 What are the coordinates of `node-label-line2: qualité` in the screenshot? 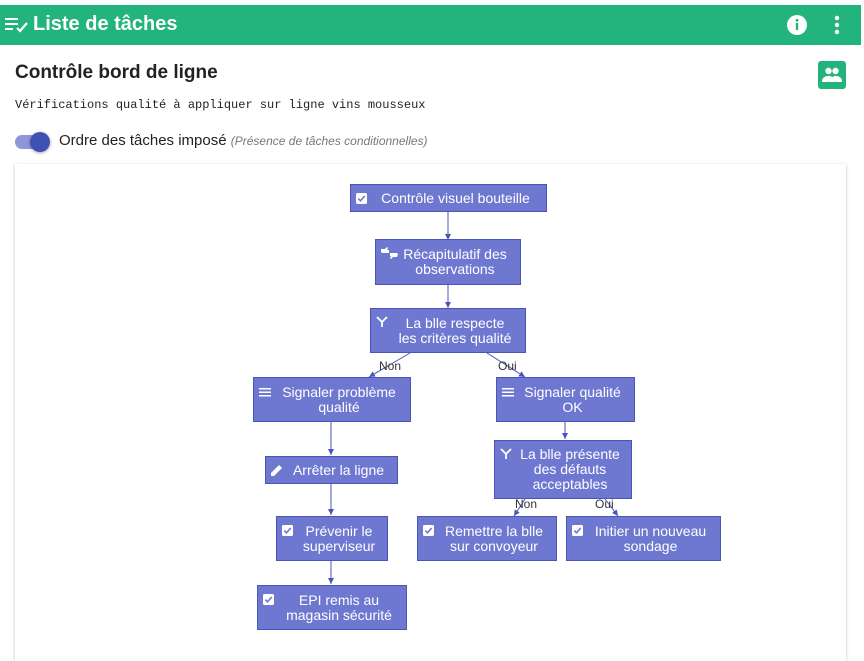 It's located at (339, 406).